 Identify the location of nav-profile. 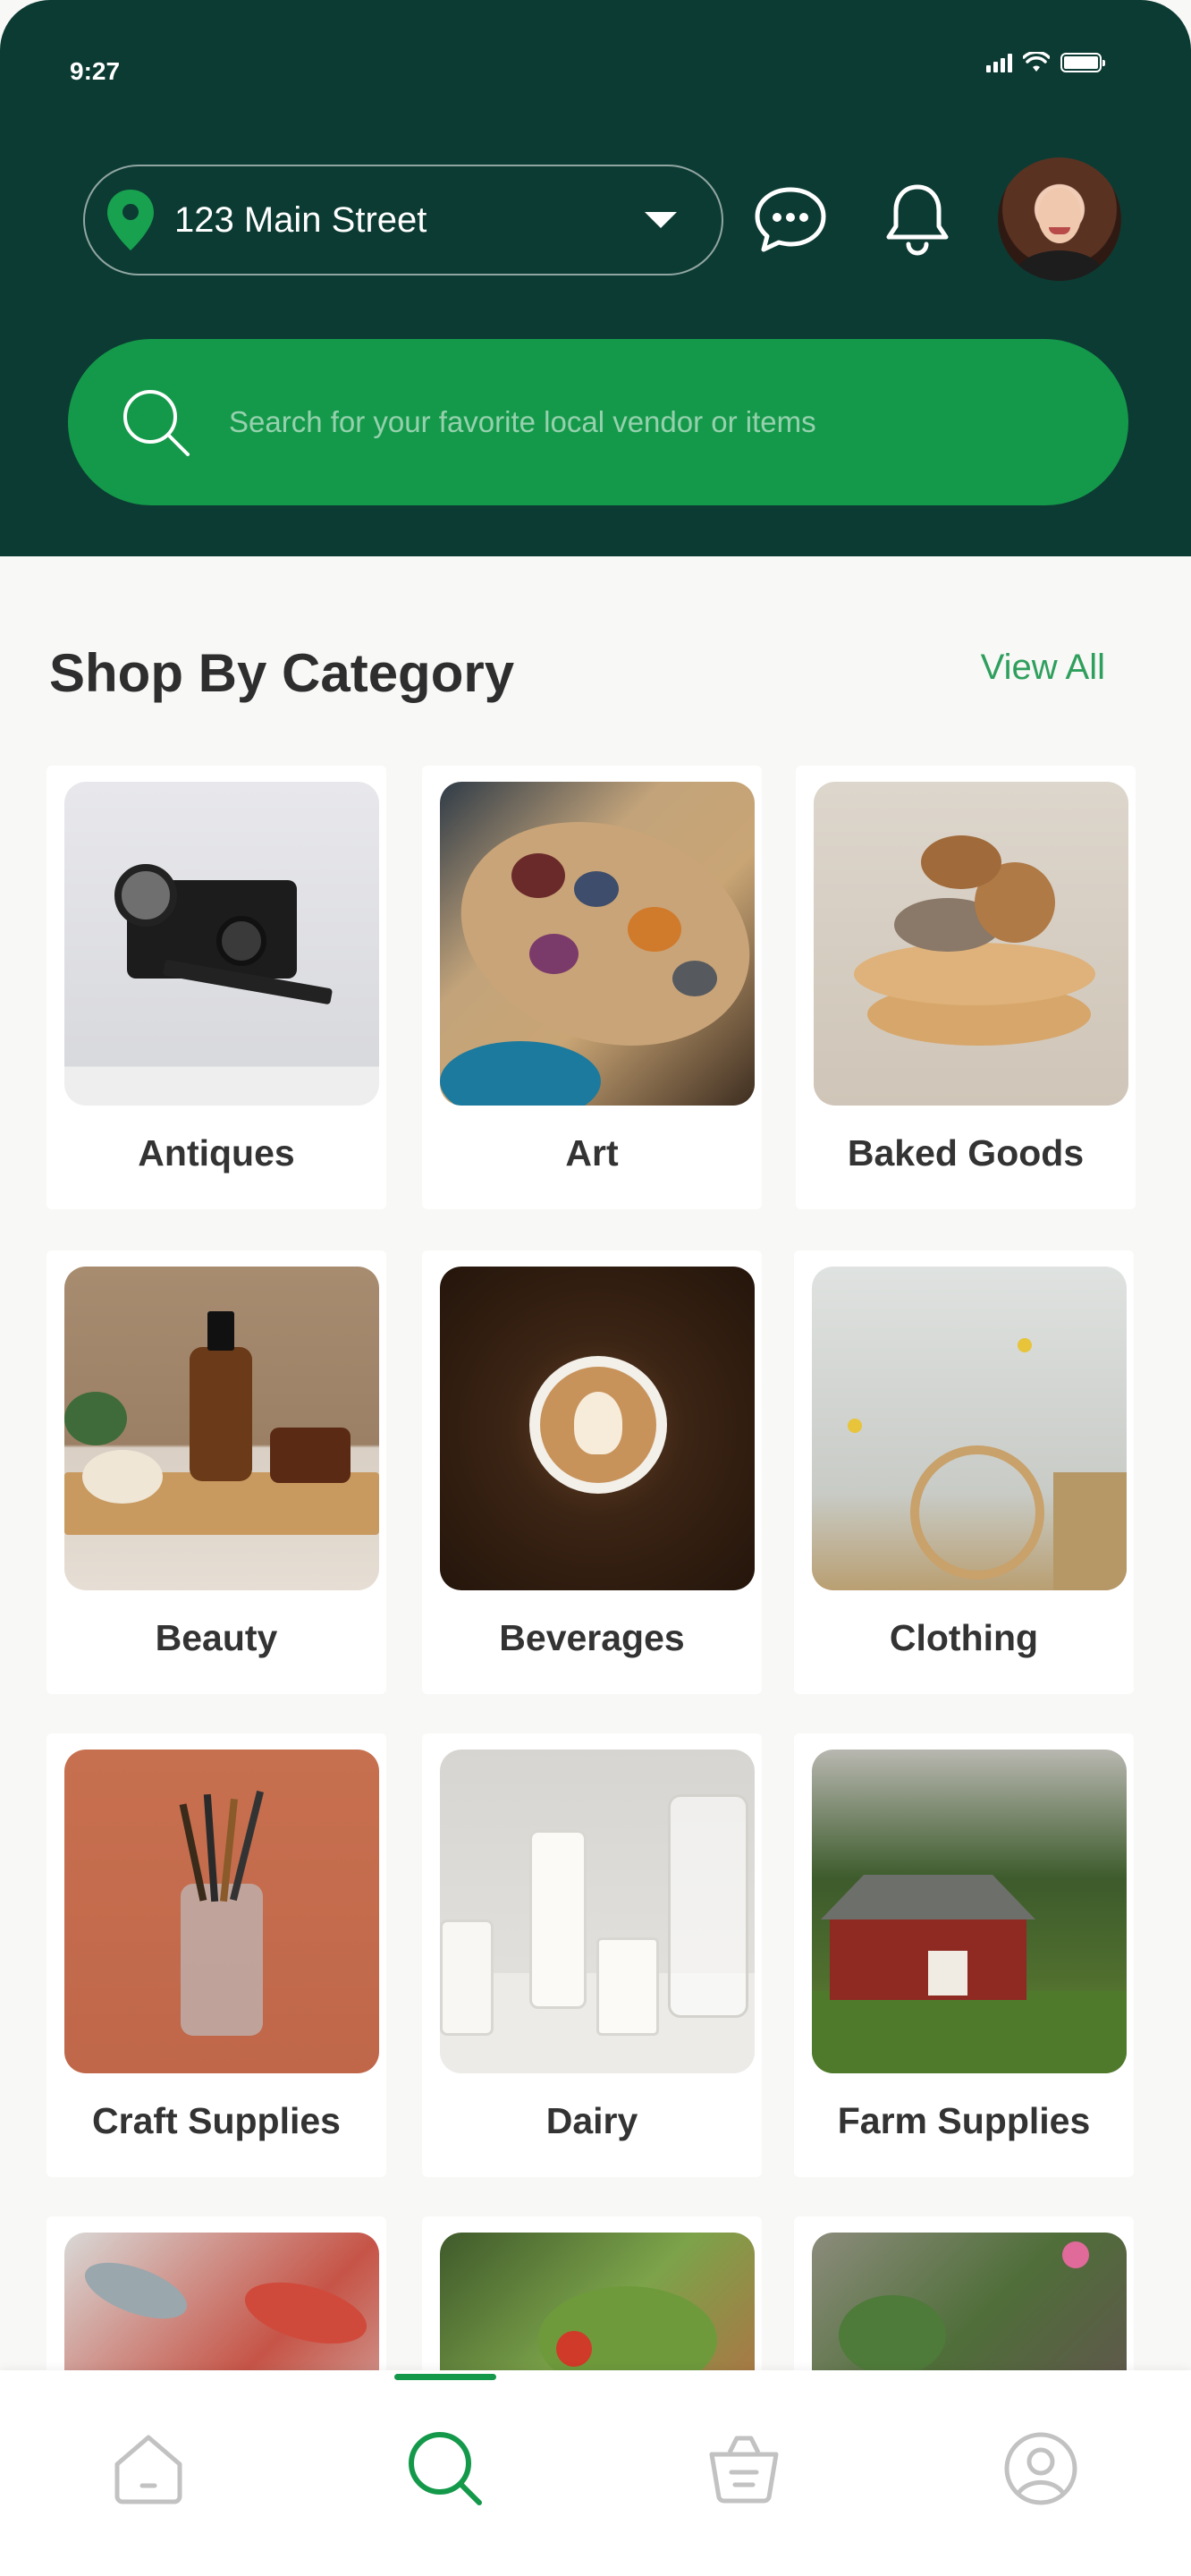
(1041, 2469).